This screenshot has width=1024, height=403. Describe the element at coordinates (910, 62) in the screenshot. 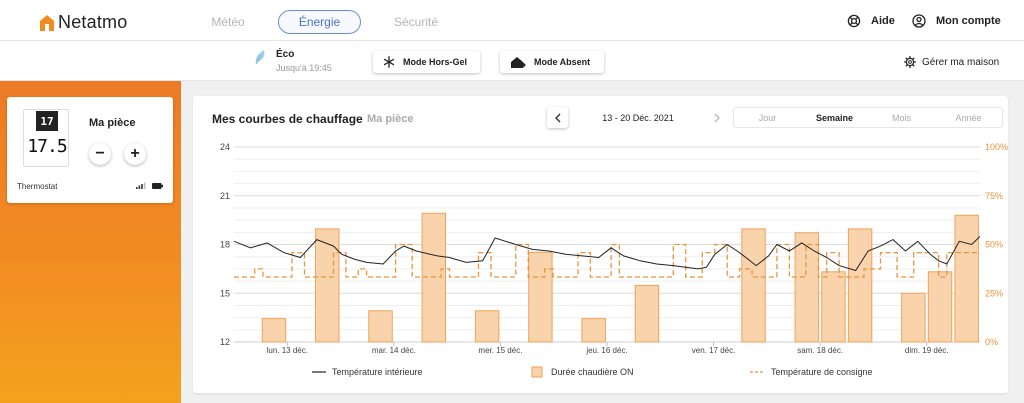

I see `gear-icon` at that location.